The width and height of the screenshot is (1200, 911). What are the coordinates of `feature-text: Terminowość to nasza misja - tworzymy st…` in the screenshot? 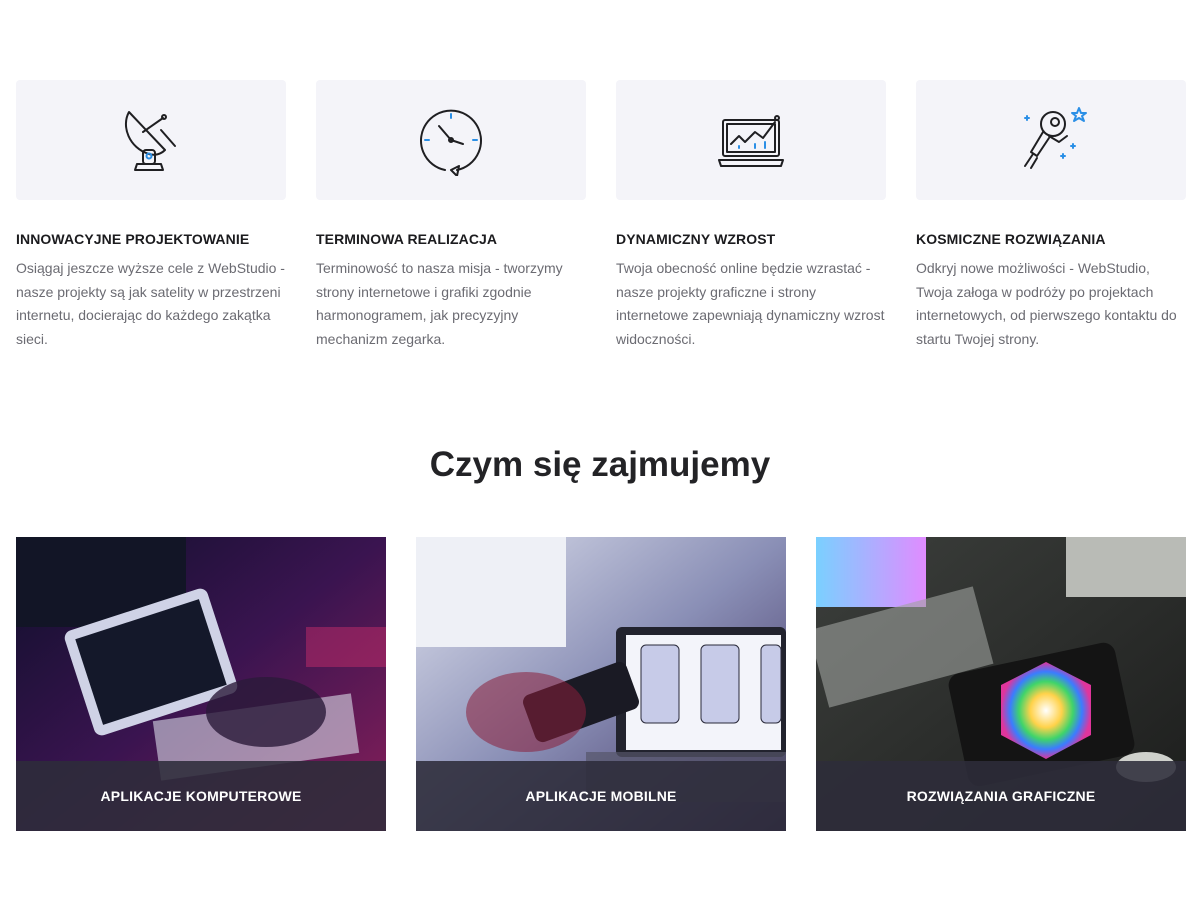 It's located at (439, 303).